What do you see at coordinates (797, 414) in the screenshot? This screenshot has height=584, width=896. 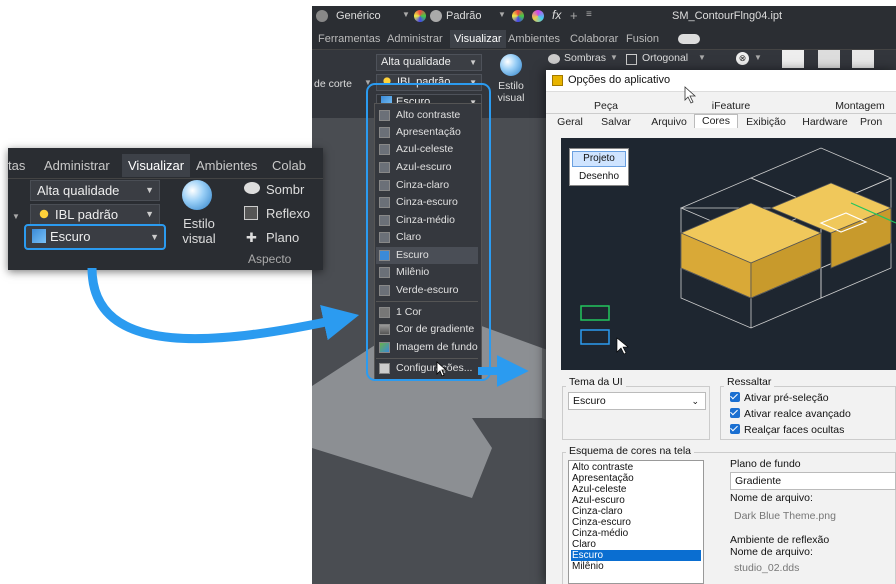 I see `advanced-highlight-label: Ativar realce avançado` at bounding box center [797, 414].